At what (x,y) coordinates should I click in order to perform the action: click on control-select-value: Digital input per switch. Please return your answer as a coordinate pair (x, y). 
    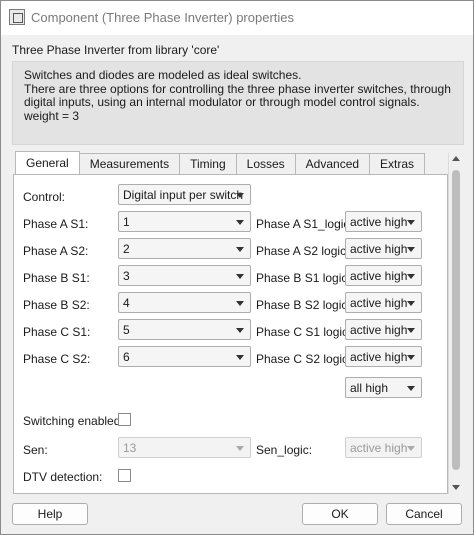
    Looking at the image, I should click on (183, 194).